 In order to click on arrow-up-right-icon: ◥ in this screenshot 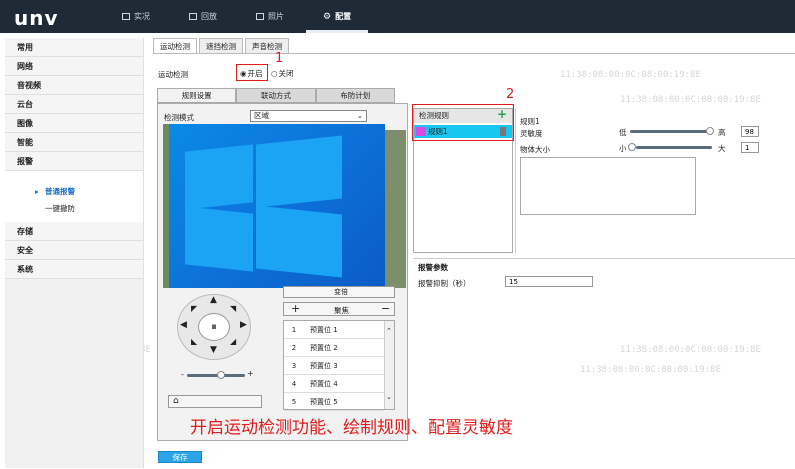, I will do `click(233, 308)`.